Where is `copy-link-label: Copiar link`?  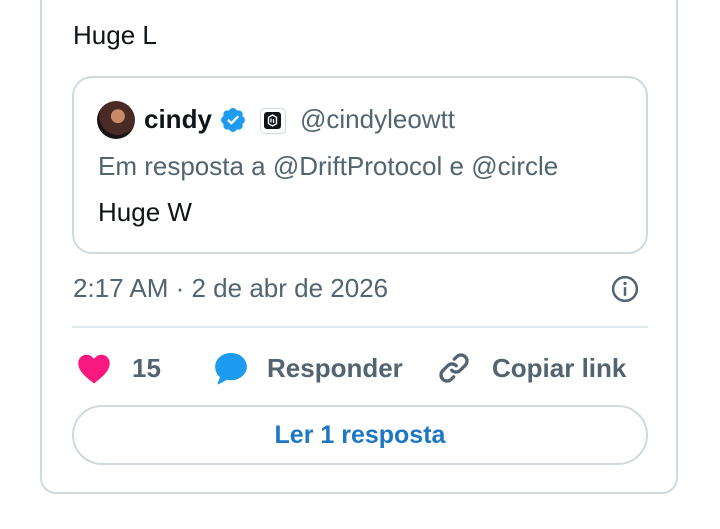 copy-link-label: Copiar link is located at coordinates (559, 368).